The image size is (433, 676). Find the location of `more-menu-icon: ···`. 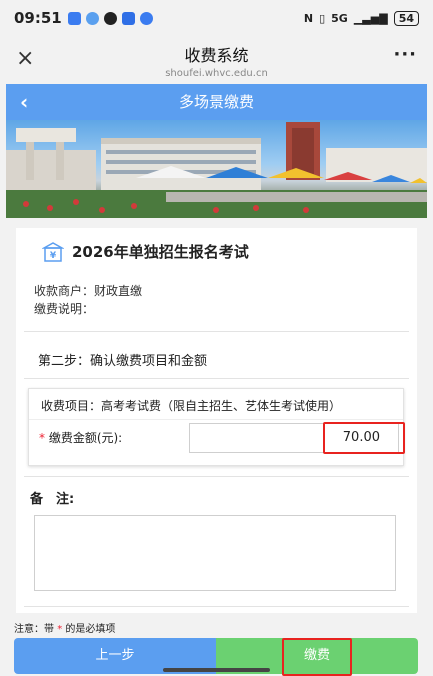

more-menu-icon: ··· is located at coordinates (405, 54).